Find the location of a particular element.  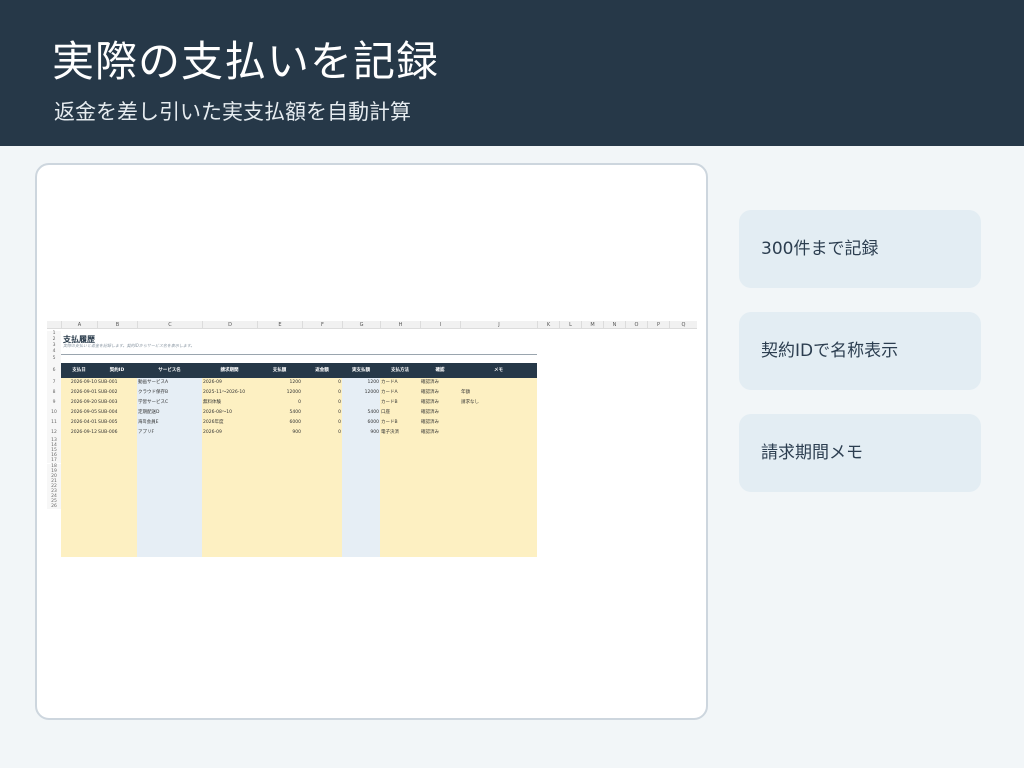

row-header: 26 is located at coordinates (54, 507).